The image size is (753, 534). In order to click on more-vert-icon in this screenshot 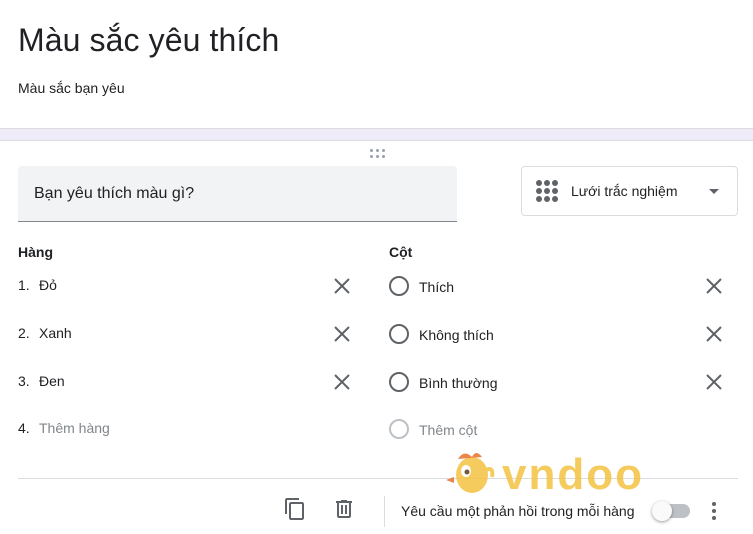, I will do `click(714, 511)`.